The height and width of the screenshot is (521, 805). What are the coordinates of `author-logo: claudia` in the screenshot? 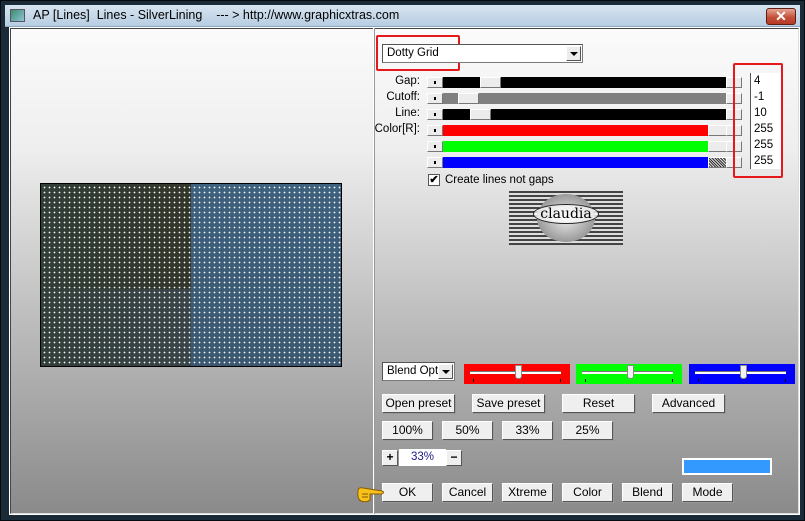 It's located at (566, 218).